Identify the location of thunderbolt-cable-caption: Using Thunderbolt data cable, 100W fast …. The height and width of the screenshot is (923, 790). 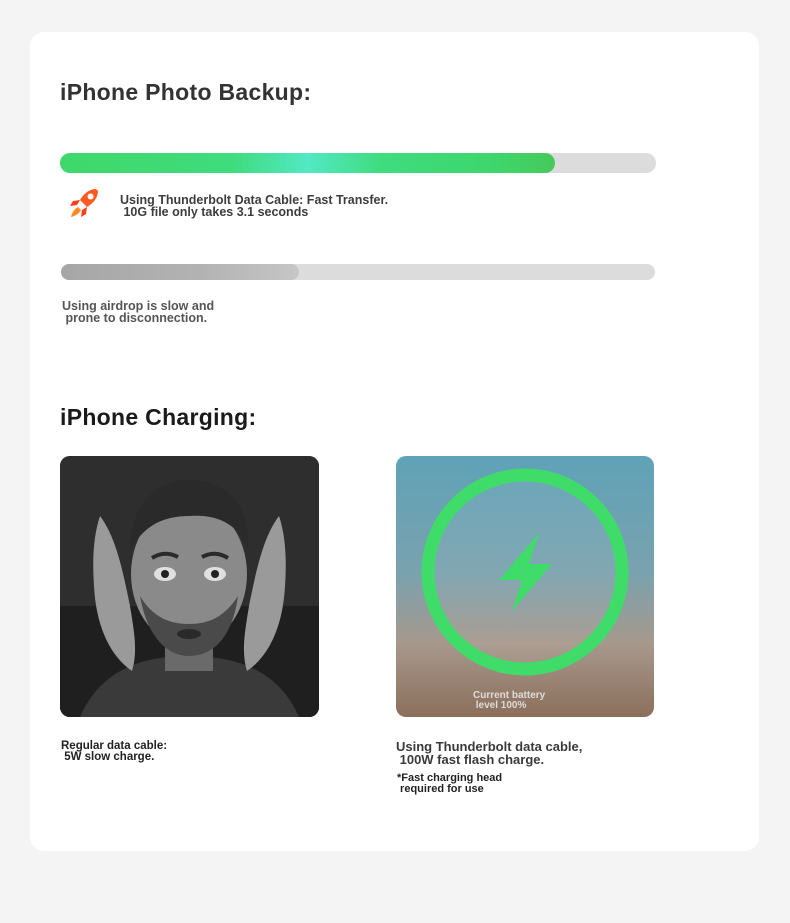
(489, 753).